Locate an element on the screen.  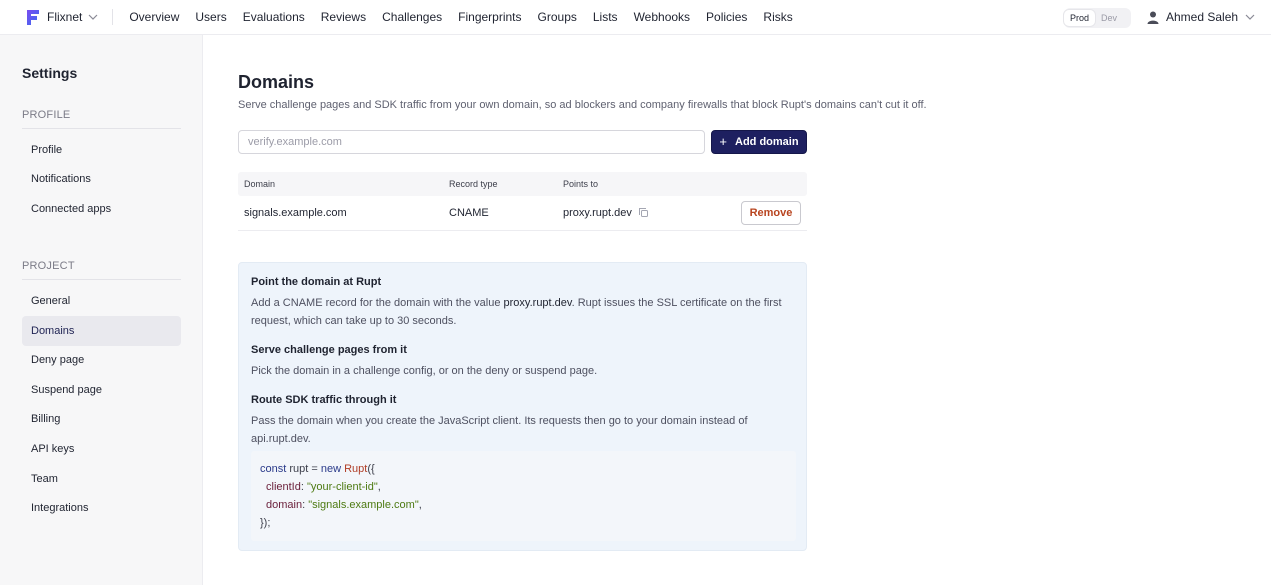
sidebar-title: Settings is located at coordinates (50, 73).